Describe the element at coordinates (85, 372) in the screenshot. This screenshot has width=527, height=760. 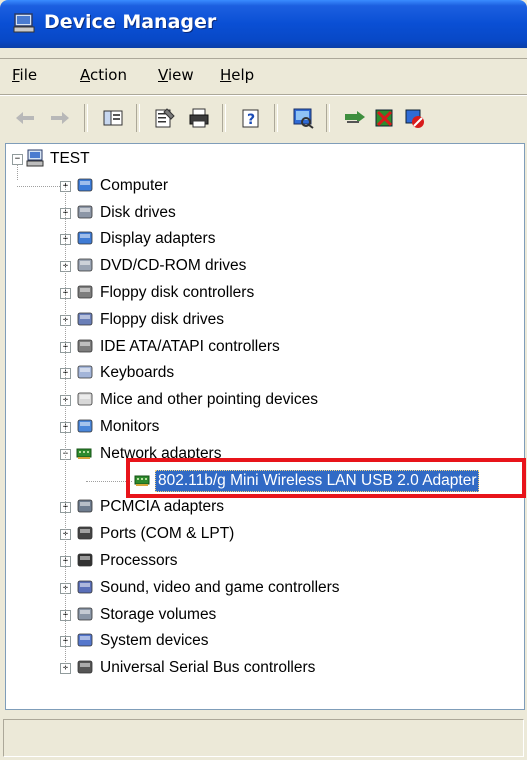
I see `keyboard-icon` at that location.